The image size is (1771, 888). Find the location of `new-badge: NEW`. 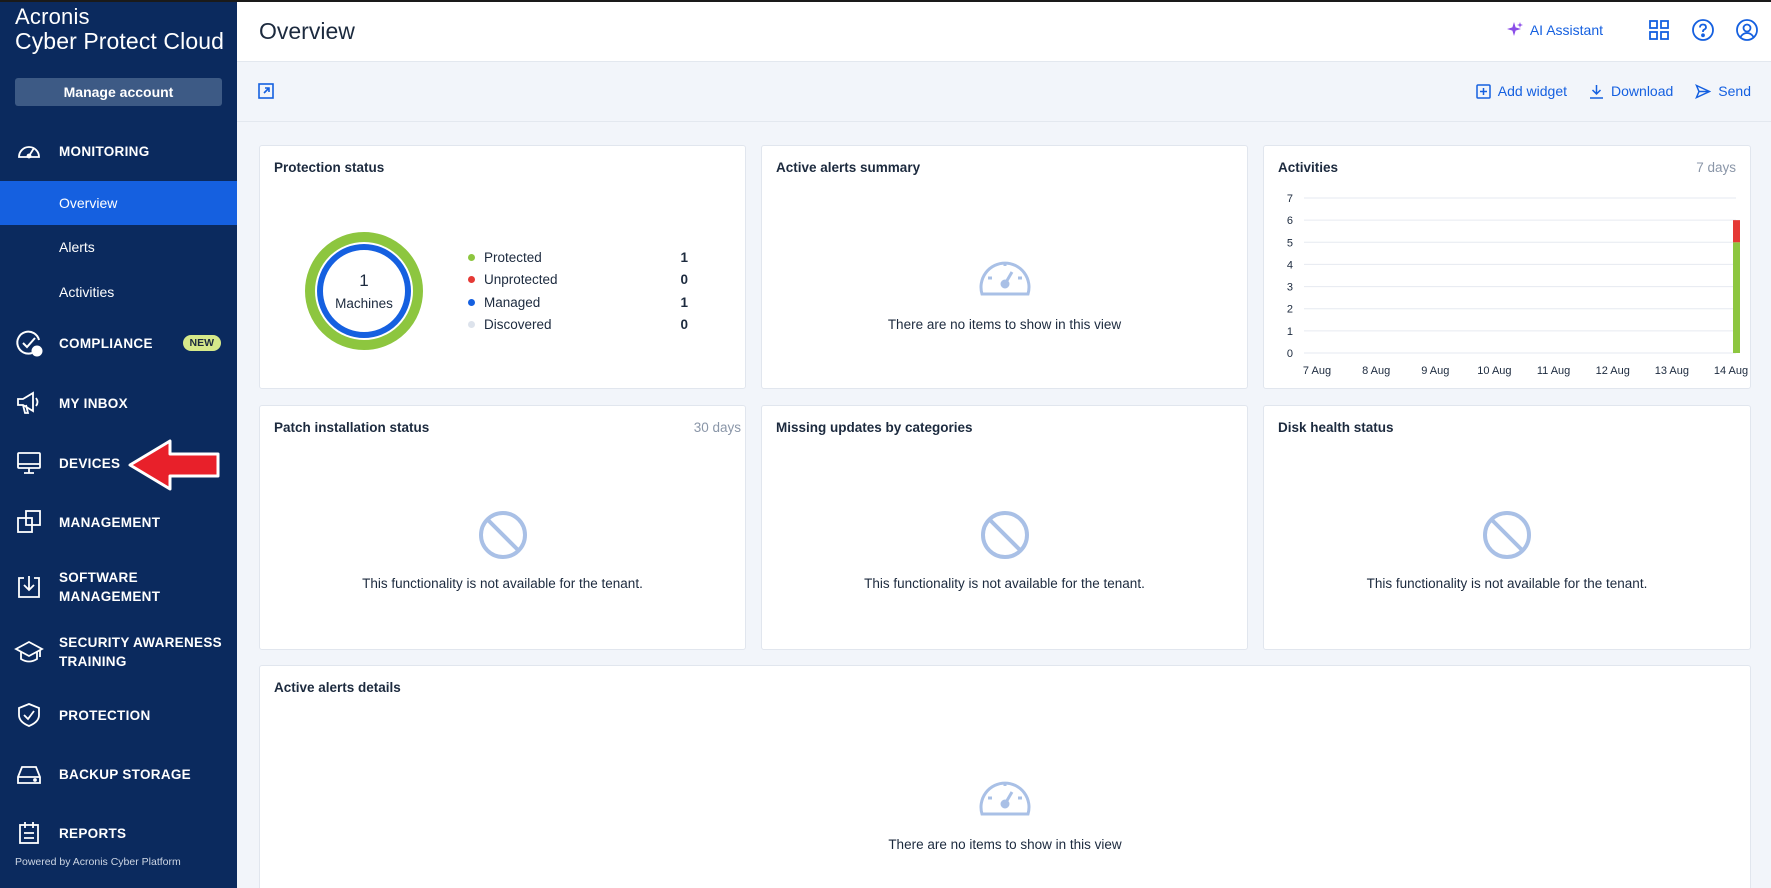

new-badge: NEW is located at coordinates (201, 343).